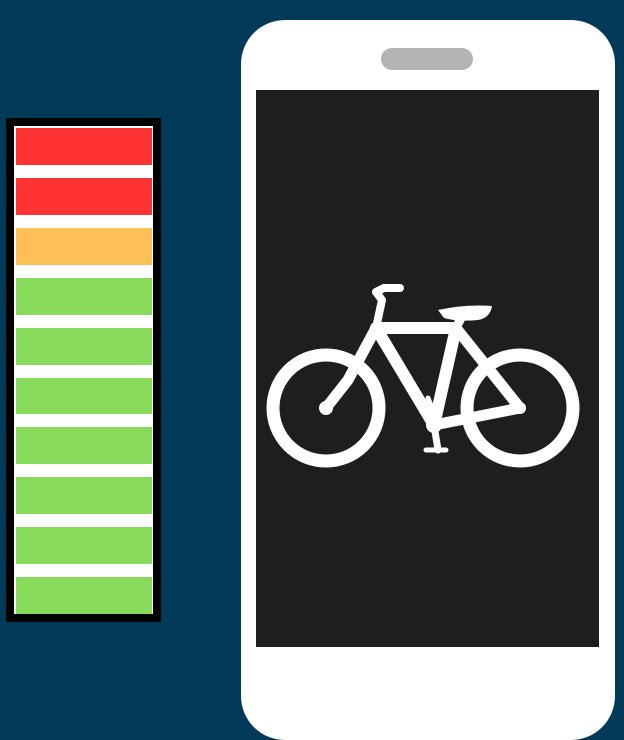  I want to click on bicycle-icon, so click(423, 376).